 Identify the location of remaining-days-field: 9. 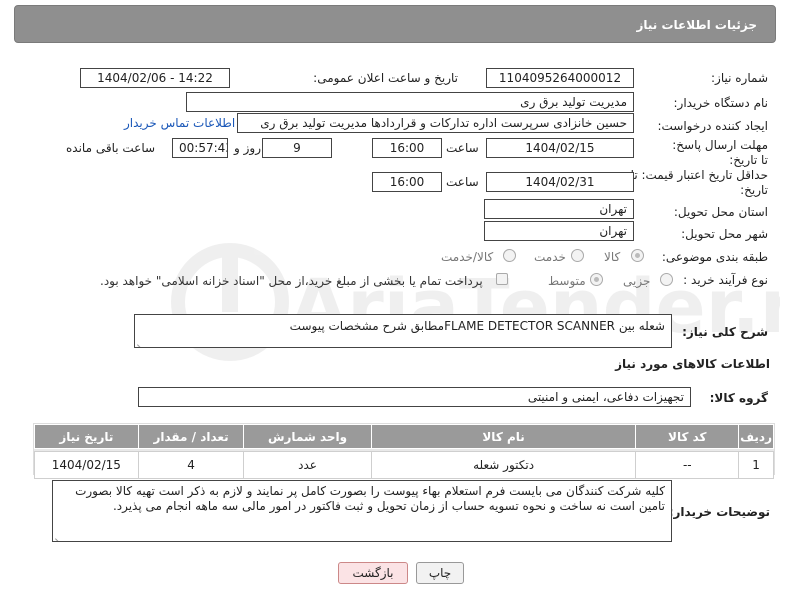
(297, 148).